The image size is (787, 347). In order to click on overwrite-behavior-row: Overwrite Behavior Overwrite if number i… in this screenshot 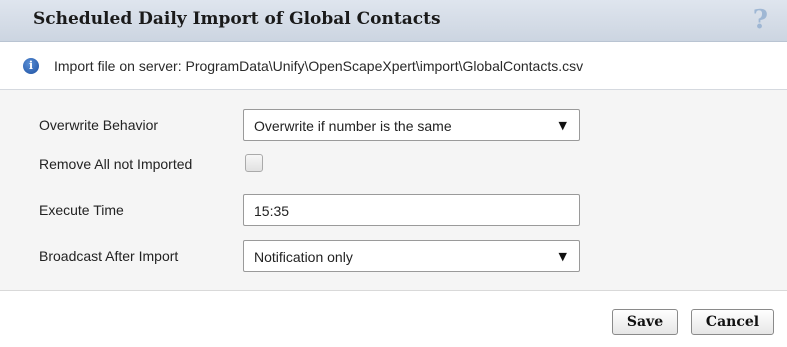, I will do `click(393, 125)`.